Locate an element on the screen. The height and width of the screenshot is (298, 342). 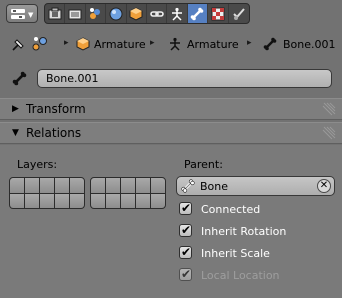
collapse-arrow-icon: ▼ is located at coordinates (15, 133).